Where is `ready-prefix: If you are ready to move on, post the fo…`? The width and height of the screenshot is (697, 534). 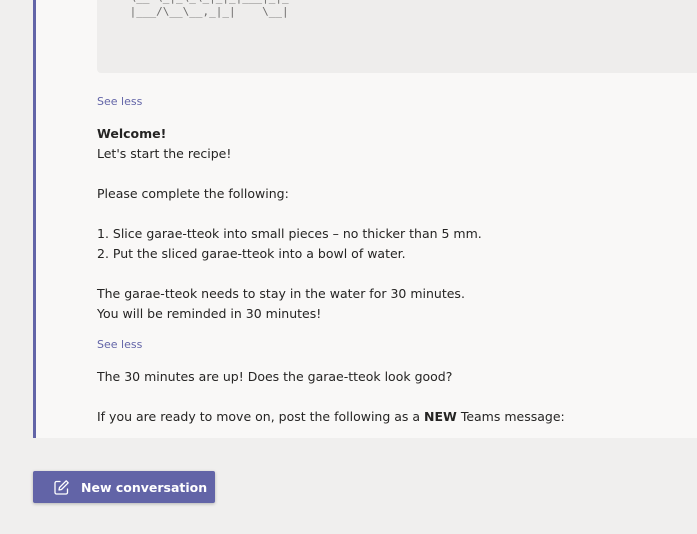 ready-prefix: If you are ready to move on, post the fo… is located at coordinates (261, 416).